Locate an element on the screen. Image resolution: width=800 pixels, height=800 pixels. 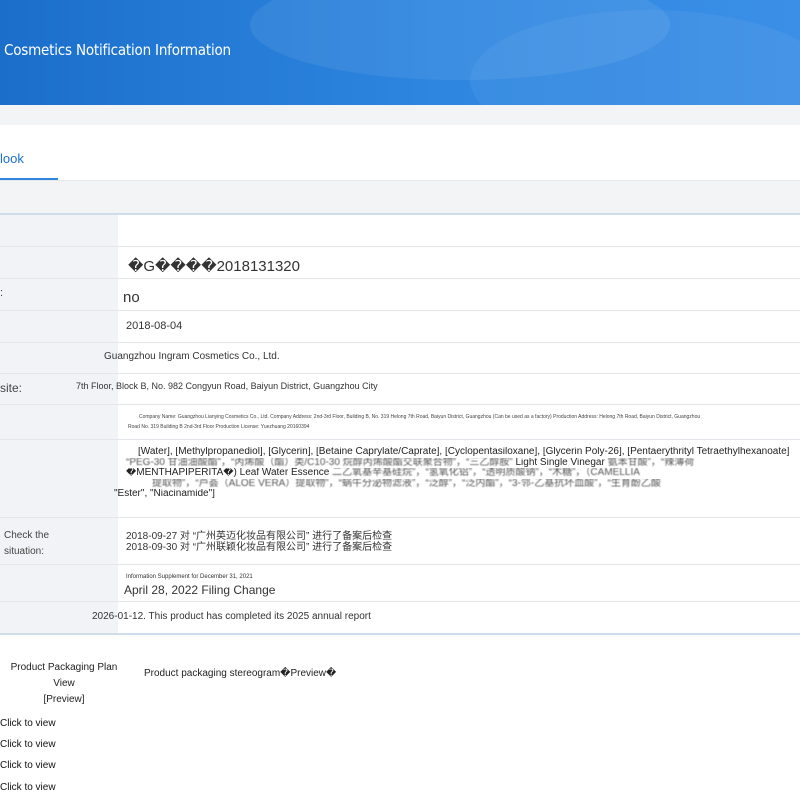
ingredients-line: Light Single Vinegar is located at coordinates (560, 462).